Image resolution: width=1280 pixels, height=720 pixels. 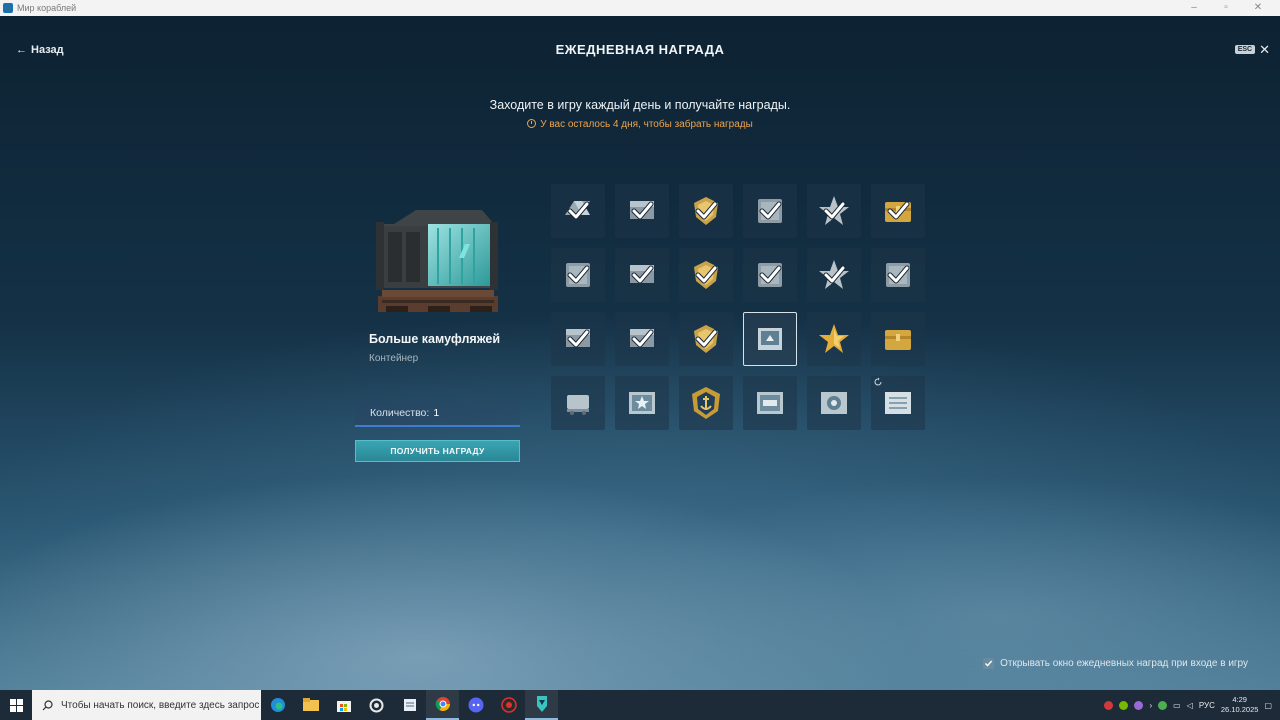 I want to click on quantity-bar: Количество: 1, so click(x=437, y=414).